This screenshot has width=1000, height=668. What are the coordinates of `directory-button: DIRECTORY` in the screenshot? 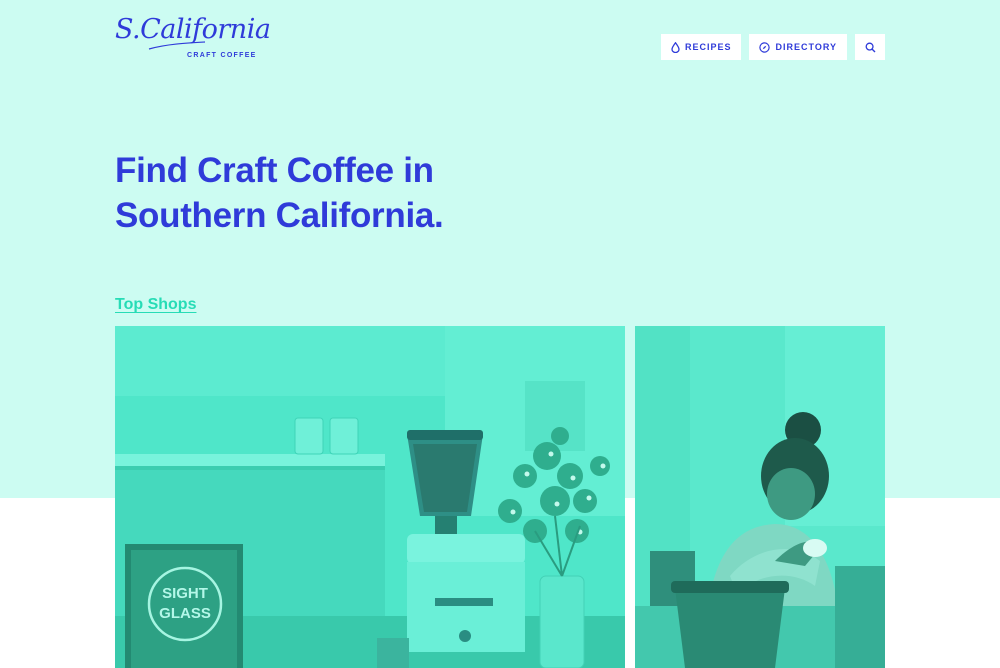 It's located at (798, 47).